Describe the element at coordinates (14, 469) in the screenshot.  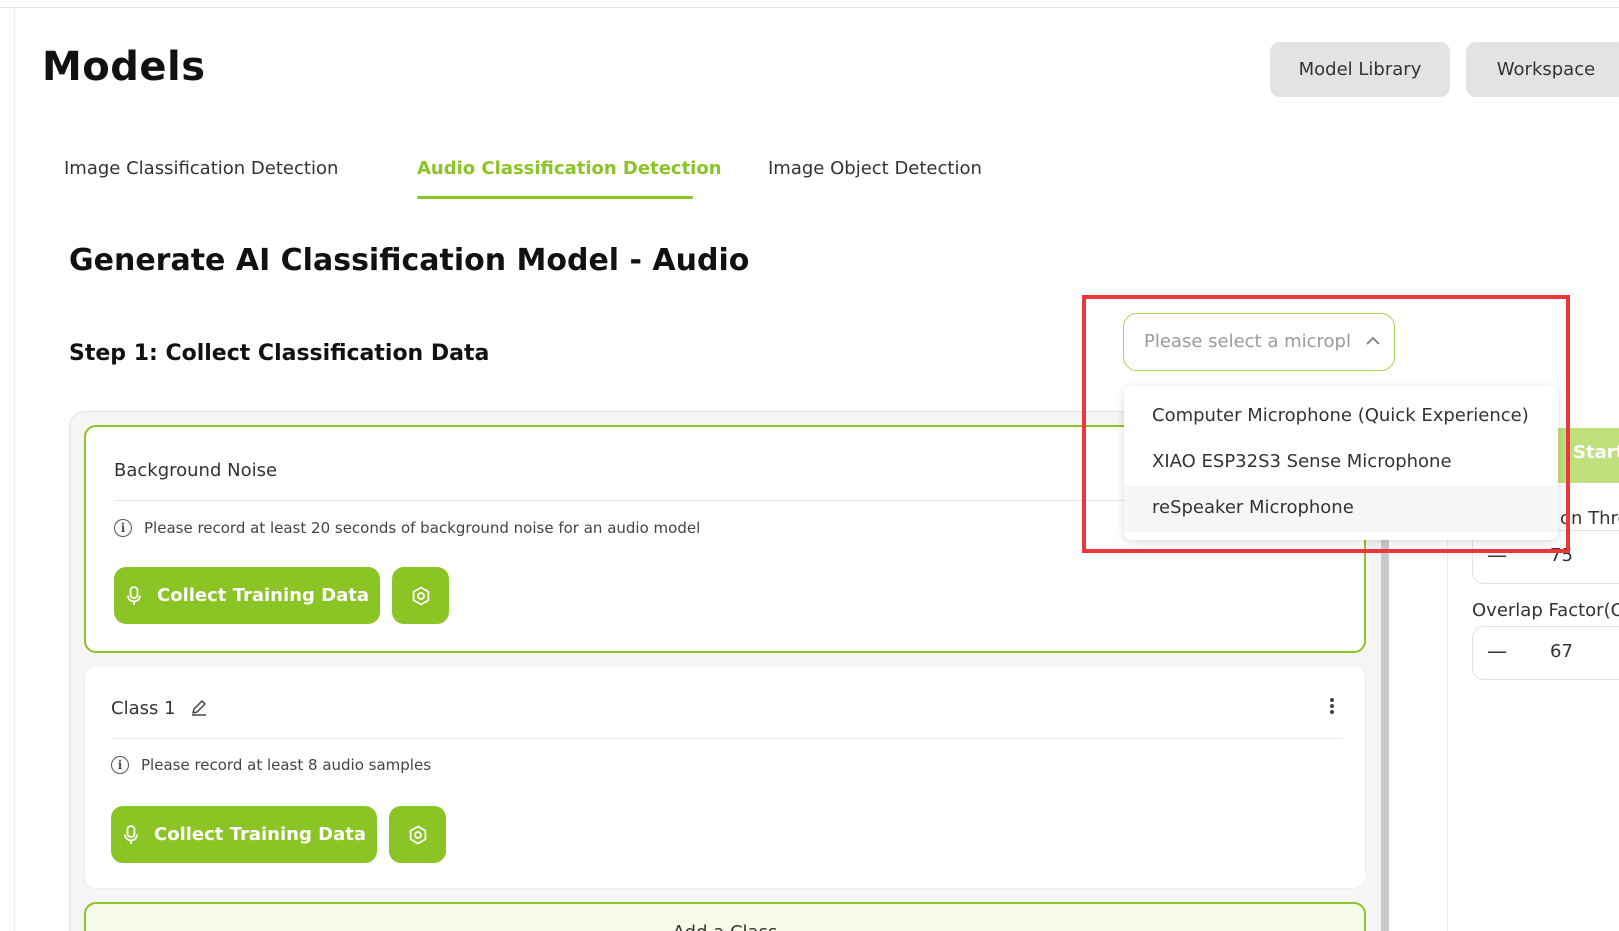
I see `left-border` at that location.